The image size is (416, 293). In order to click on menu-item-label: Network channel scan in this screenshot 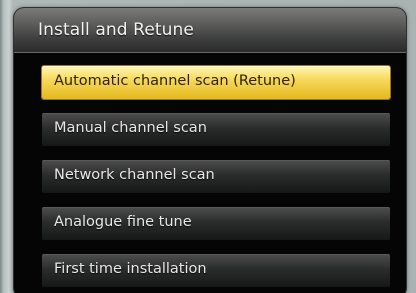, I will do `click(134, 175)`.